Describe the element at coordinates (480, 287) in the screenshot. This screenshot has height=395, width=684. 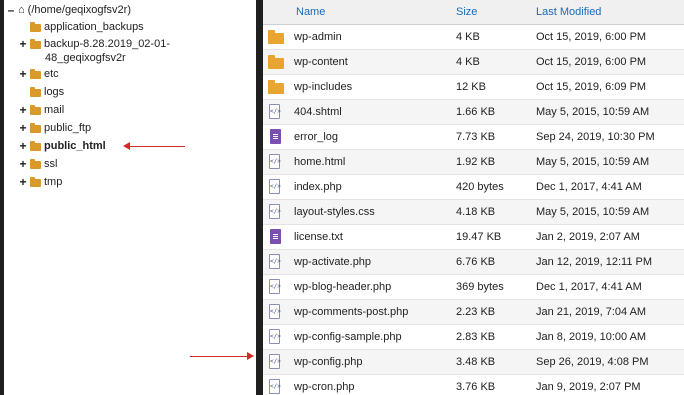
I see `file-size: 369 bytes` at that location.